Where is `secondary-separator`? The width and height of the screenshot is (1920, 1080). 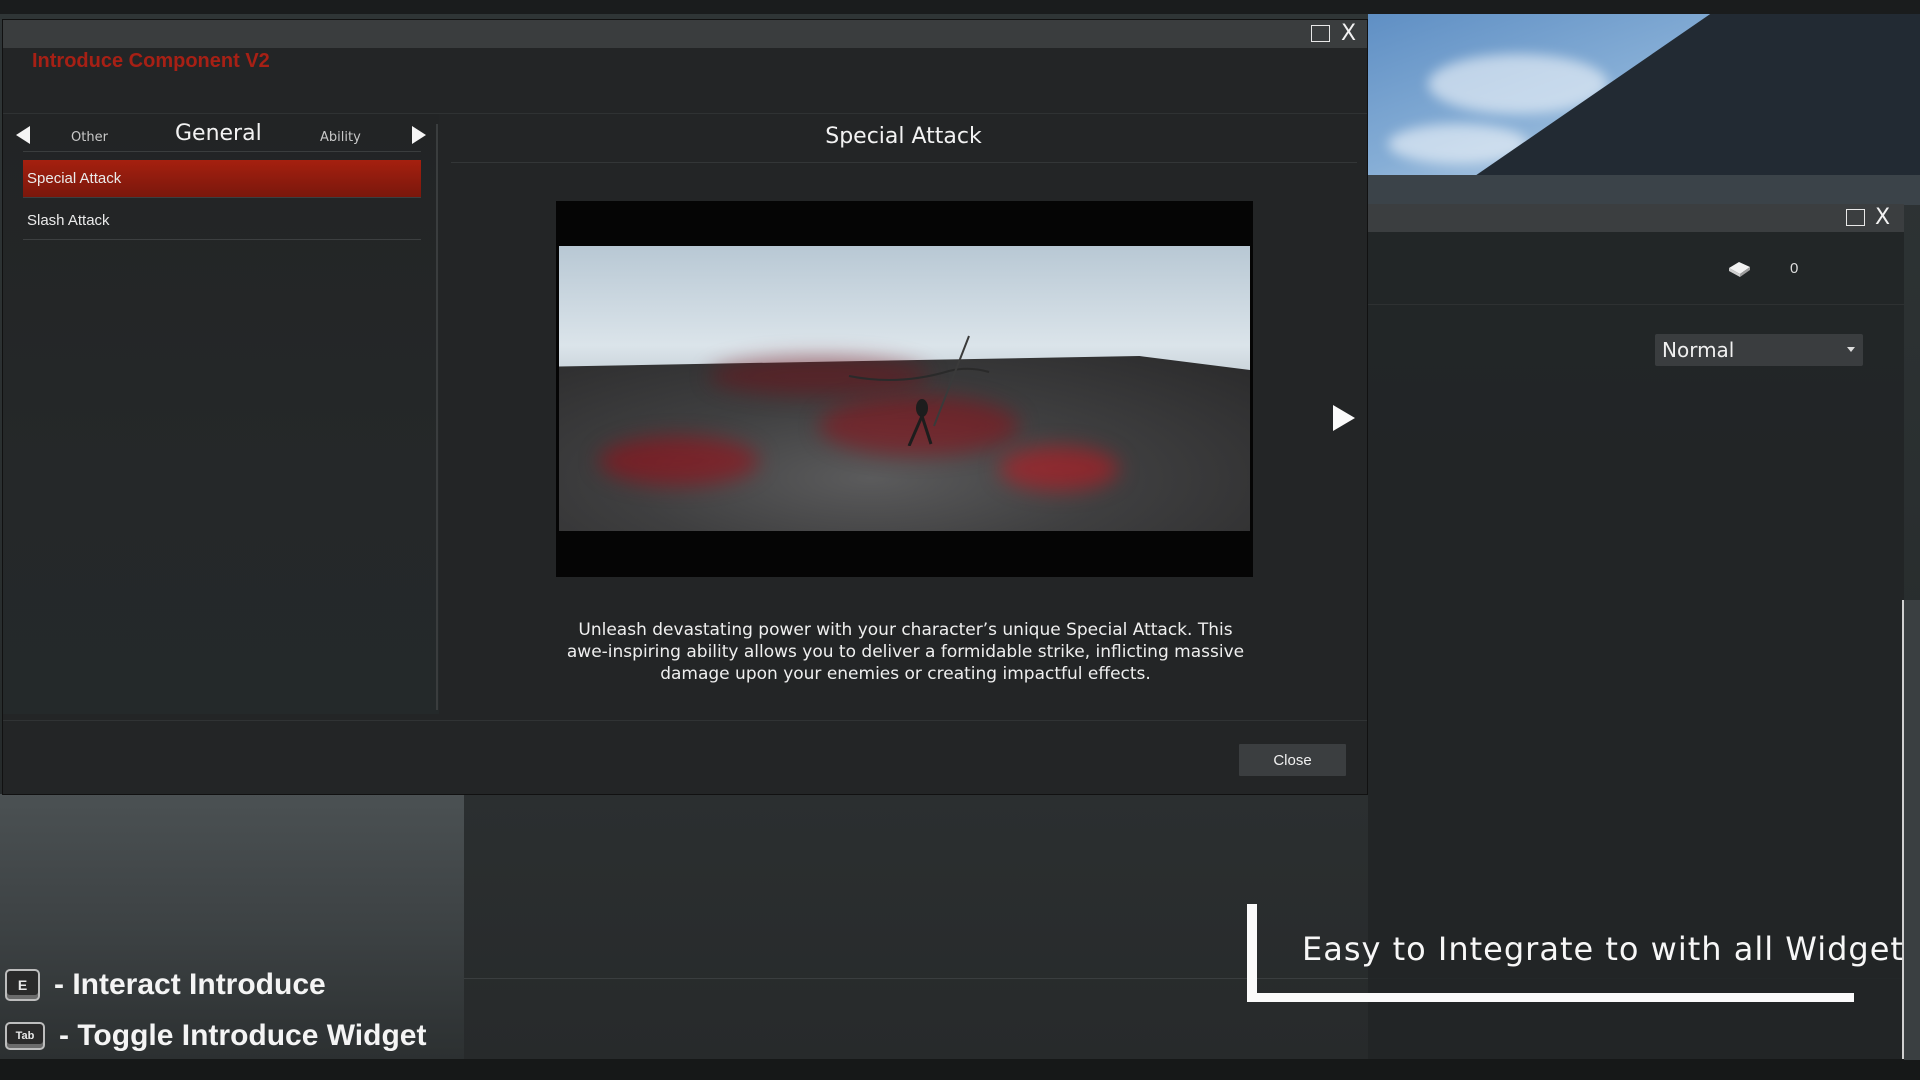
secondary-separator is located at coordinates (1636, 304).